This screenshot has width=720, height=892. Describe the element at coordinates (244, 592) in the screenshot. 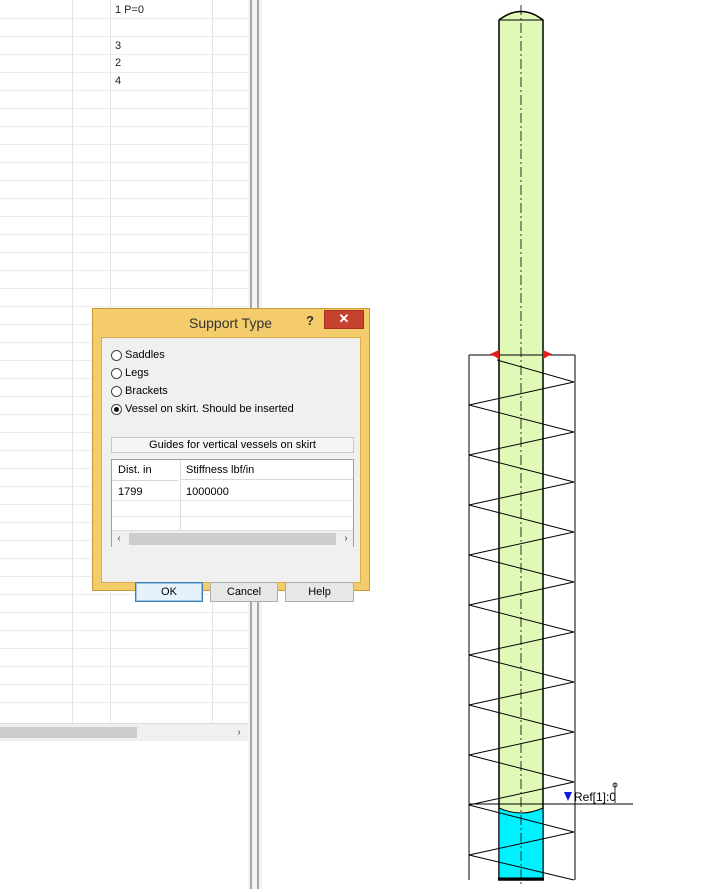

I see `cancel-button: Cancel` at that location.